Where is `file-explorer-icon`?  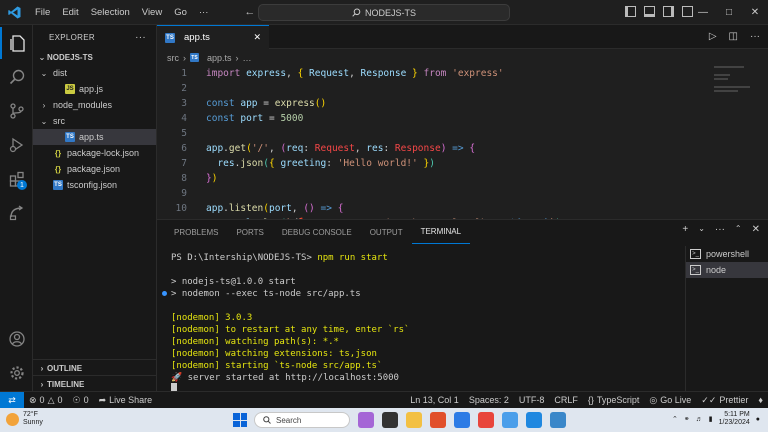
file-explorer-icon is located at coordinates (414, 420).